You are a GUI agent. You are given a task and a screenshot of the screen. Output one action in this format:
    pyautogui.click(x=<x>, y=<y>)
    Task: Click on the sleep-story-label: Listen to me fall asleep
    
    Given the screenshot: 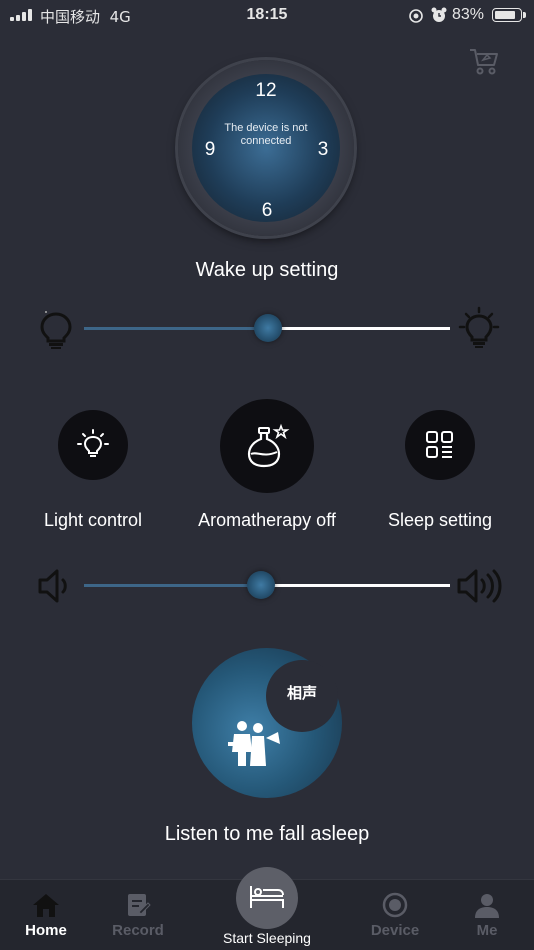 What is the action you would take?
    pyautogui.click(x=267, y=834)
    